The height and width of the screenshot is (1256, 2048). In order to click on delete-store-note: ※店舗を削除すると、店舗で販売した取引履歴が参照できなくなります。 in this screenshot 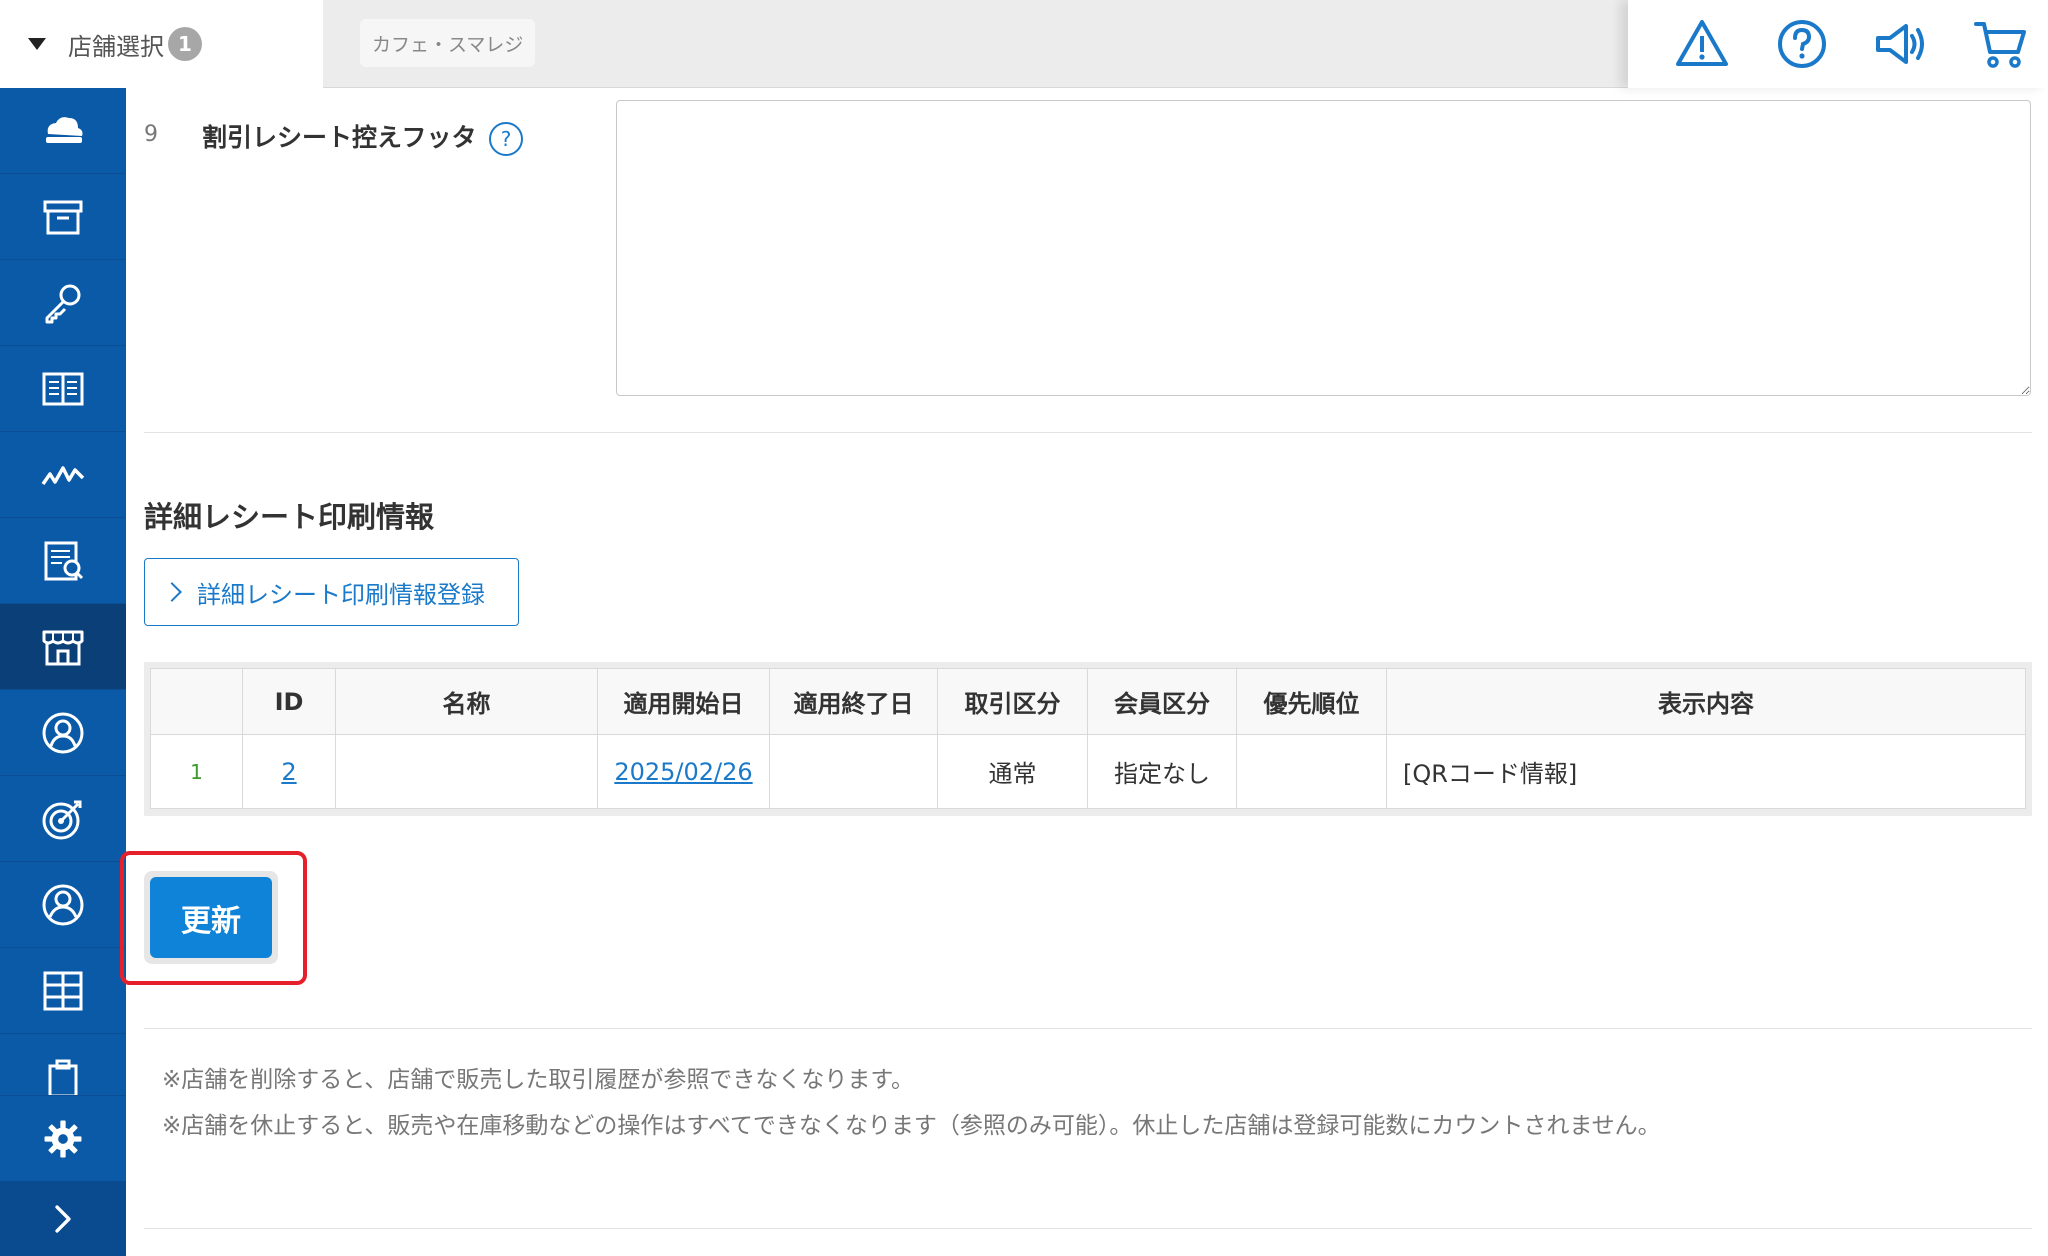, I will do `click(538, 1080)`.